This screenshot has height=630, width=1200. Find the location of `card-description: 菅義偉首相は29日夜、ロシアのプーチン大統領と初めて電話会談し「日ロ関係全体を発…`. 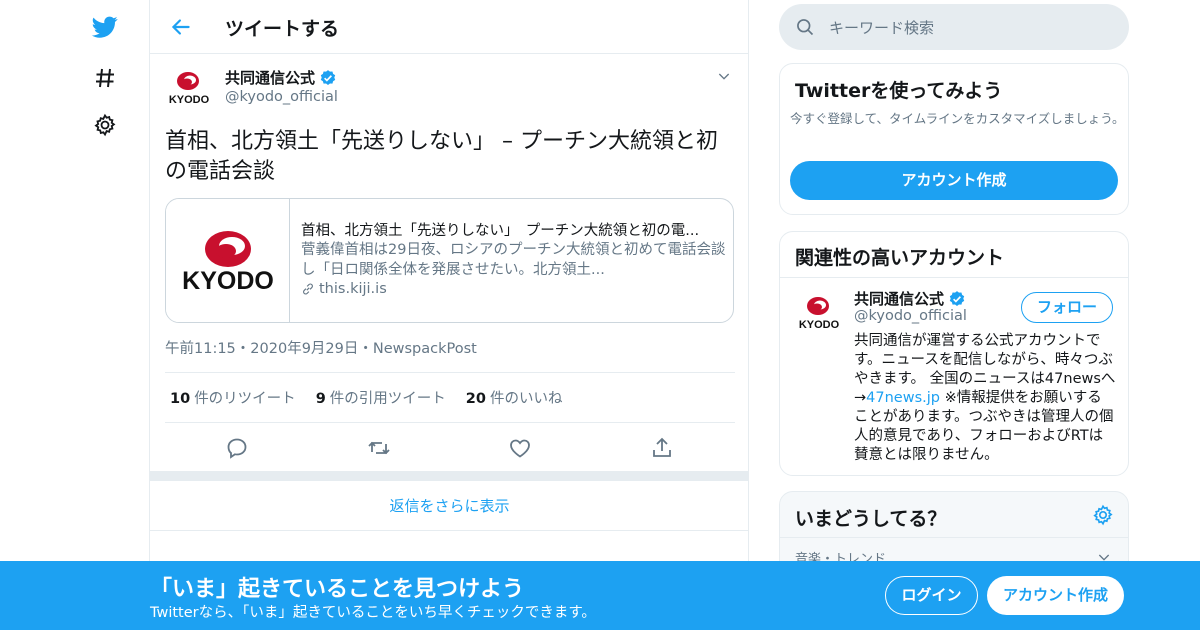

card-description: 菅義偉首相は29日夜、ロシアのプーチン大統領と初めて電話会談し「日ロ関係全体を発… is located at coordinates (513, 260).